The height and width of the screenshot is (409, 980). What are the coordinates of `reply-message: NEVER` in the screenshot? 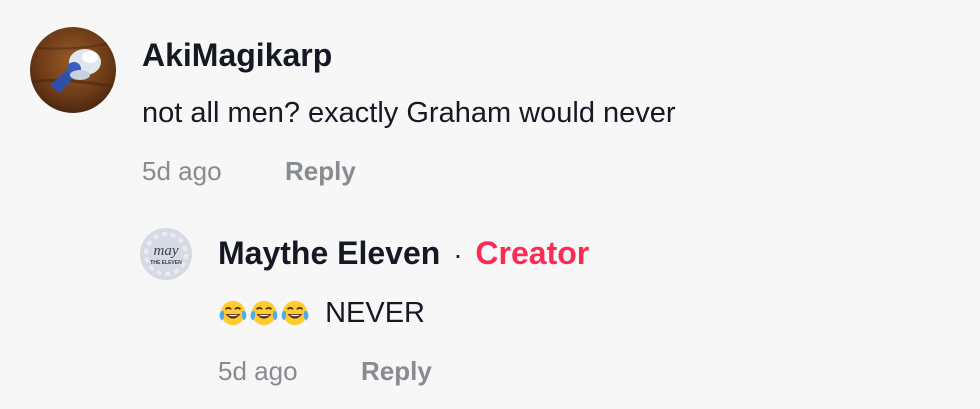 It's located at (375, 313).